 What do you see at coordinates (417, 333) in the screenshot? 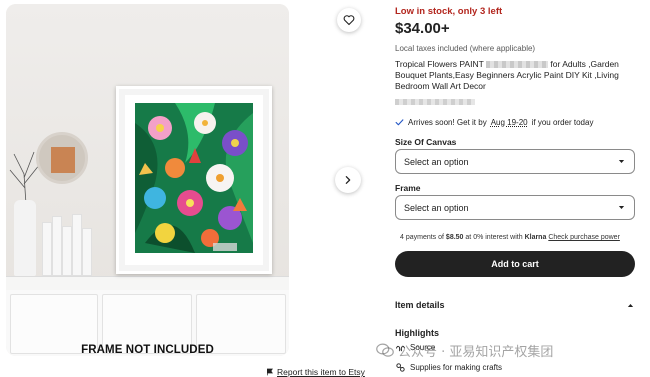
I see `highlights-heading: Highlights` at bounding box center [417, 333].